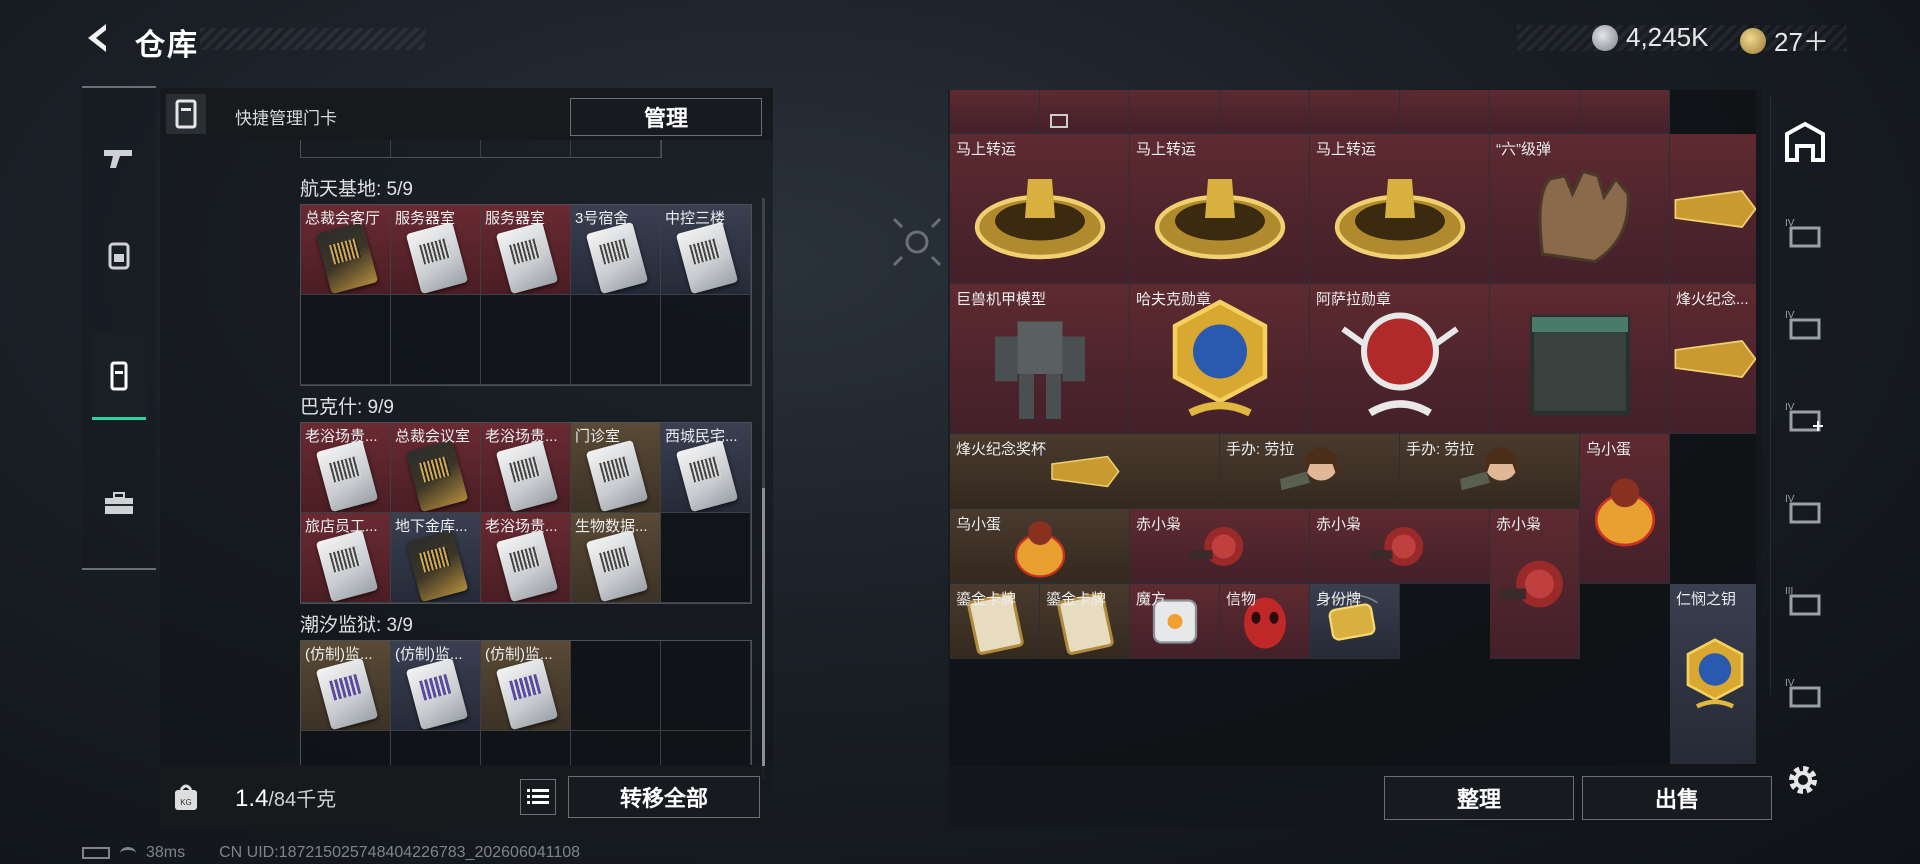 The image size is (1920, 864). What do you see at coordinates (1803, 780) in the screenshot?
I see `settings-gear-icon` at bounding box center [1803, 780].